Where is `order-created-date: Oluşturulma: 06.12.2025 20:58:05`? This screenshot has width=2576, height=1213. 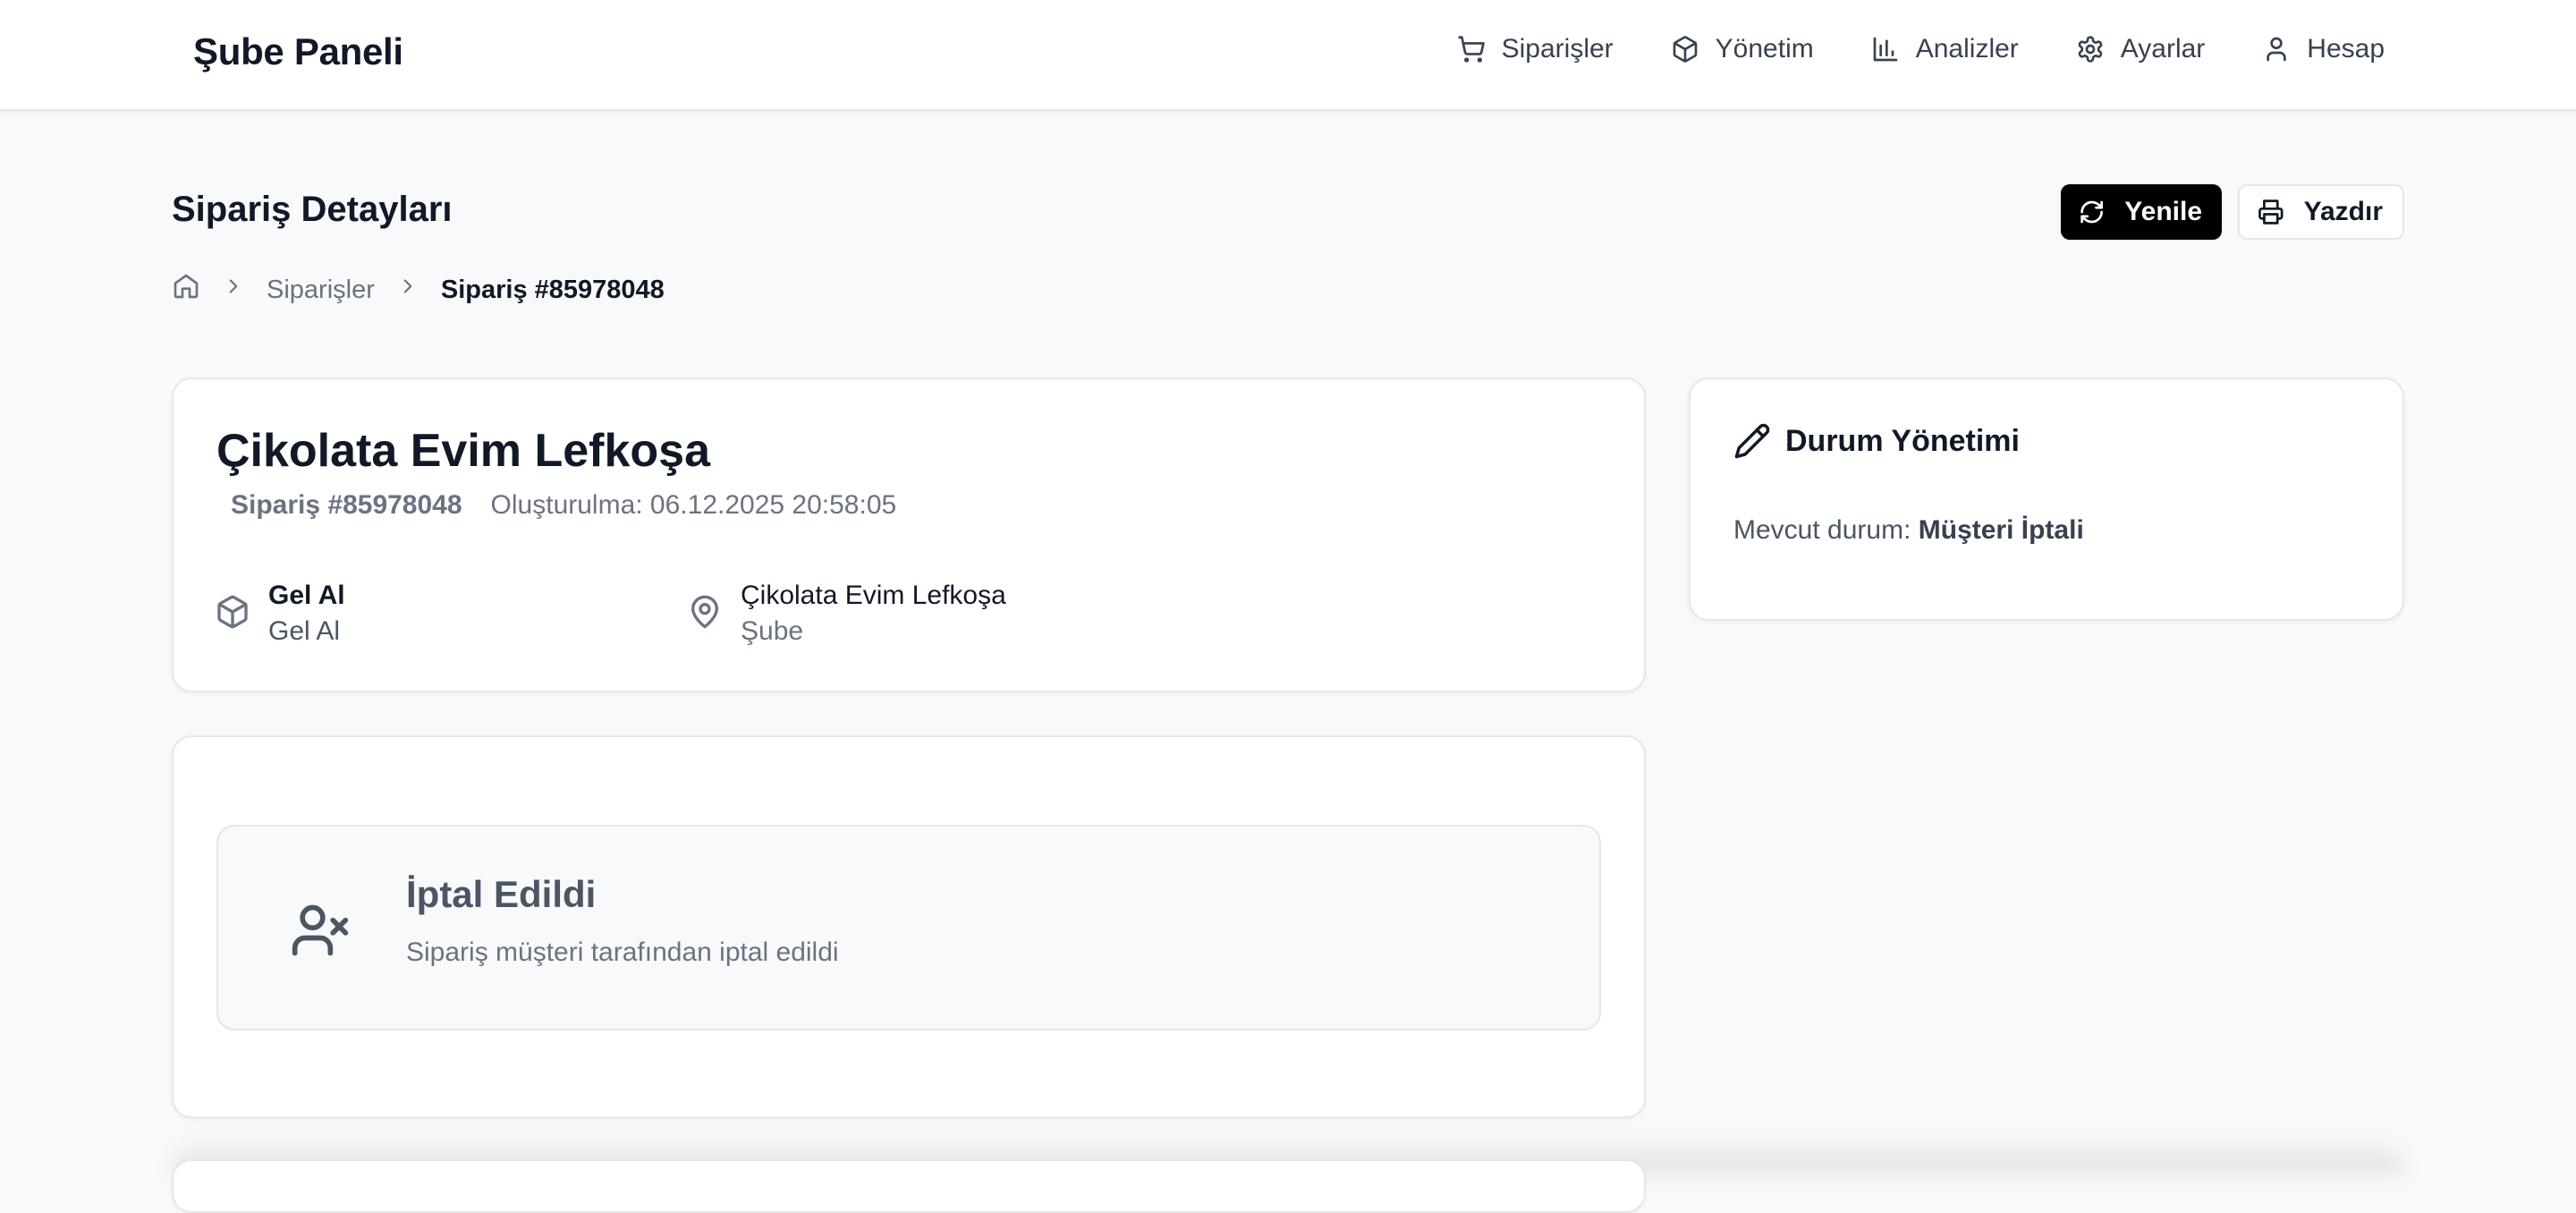 order-created-date: Oluşturulma: 06.12.2025 20:58:05 is located at coordinates (693, 505).